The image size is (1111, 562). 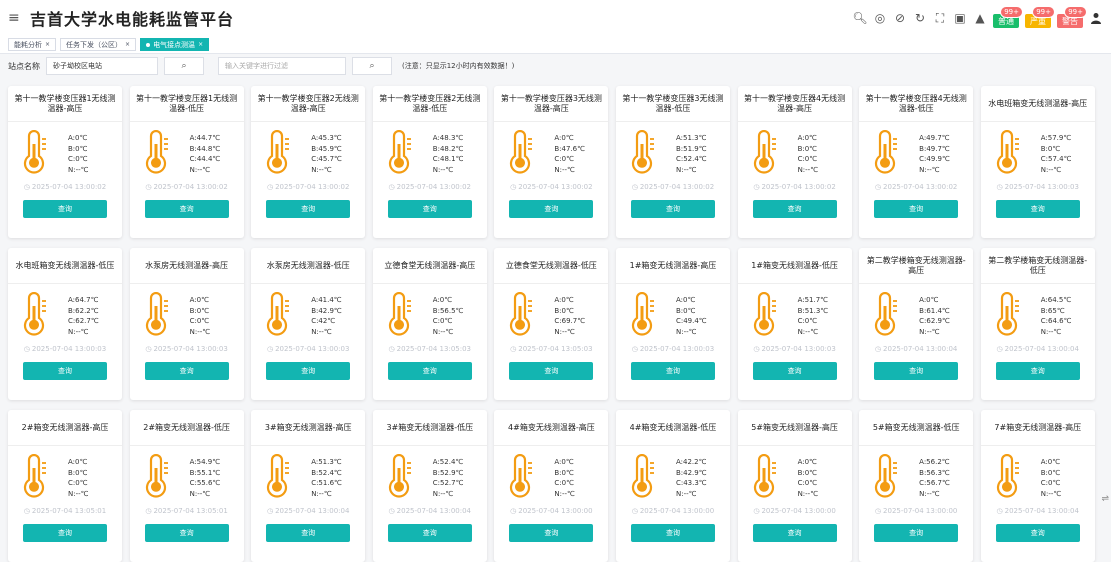 I want to click on skin-icon: ▲, so click(x=980, y=18).